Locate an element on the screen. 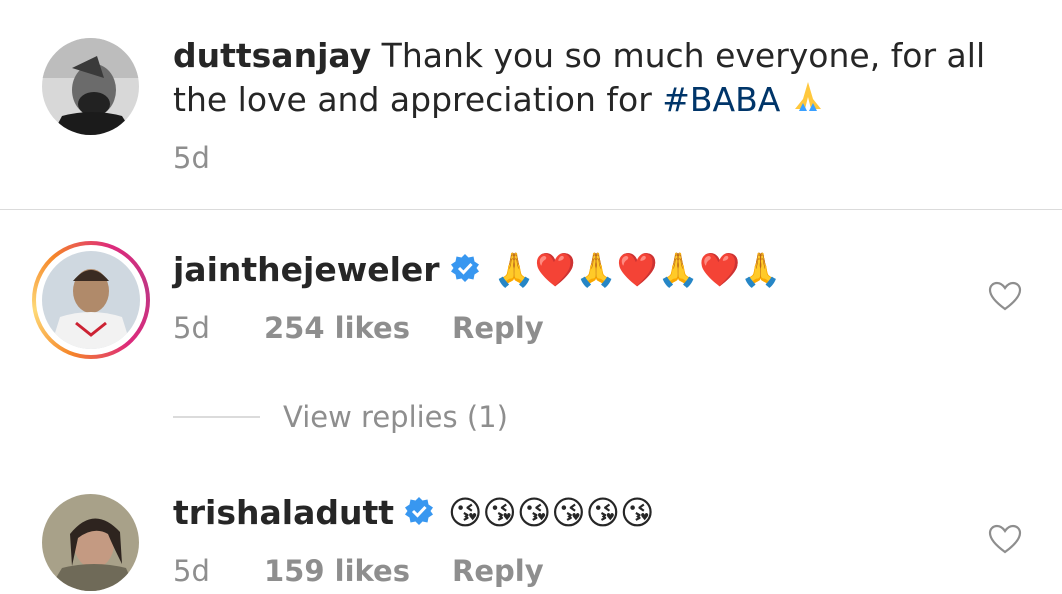 This screenshot has width=1062, height=594. caption-text-1: Thank you so much everyone, for all is located at coordinates (683, 55).